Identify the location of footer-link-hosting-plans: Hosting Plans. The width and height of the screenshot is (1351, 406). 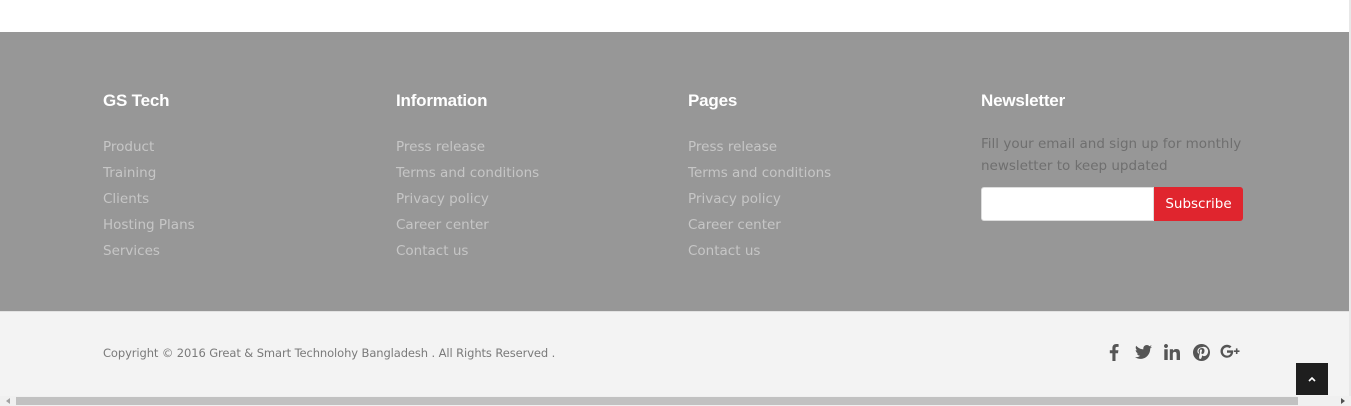
(149, 226).